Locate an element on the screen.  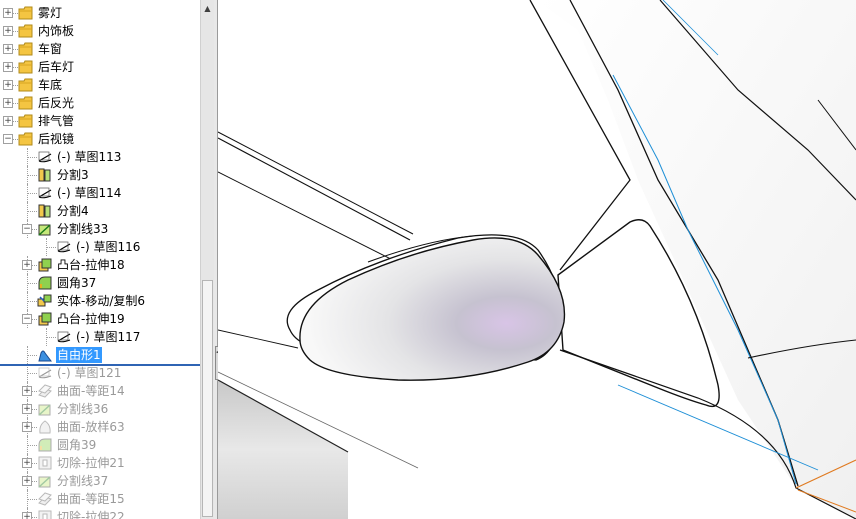
tree-feature-row: (-) 草图113 is located at coordinates (100, 157).